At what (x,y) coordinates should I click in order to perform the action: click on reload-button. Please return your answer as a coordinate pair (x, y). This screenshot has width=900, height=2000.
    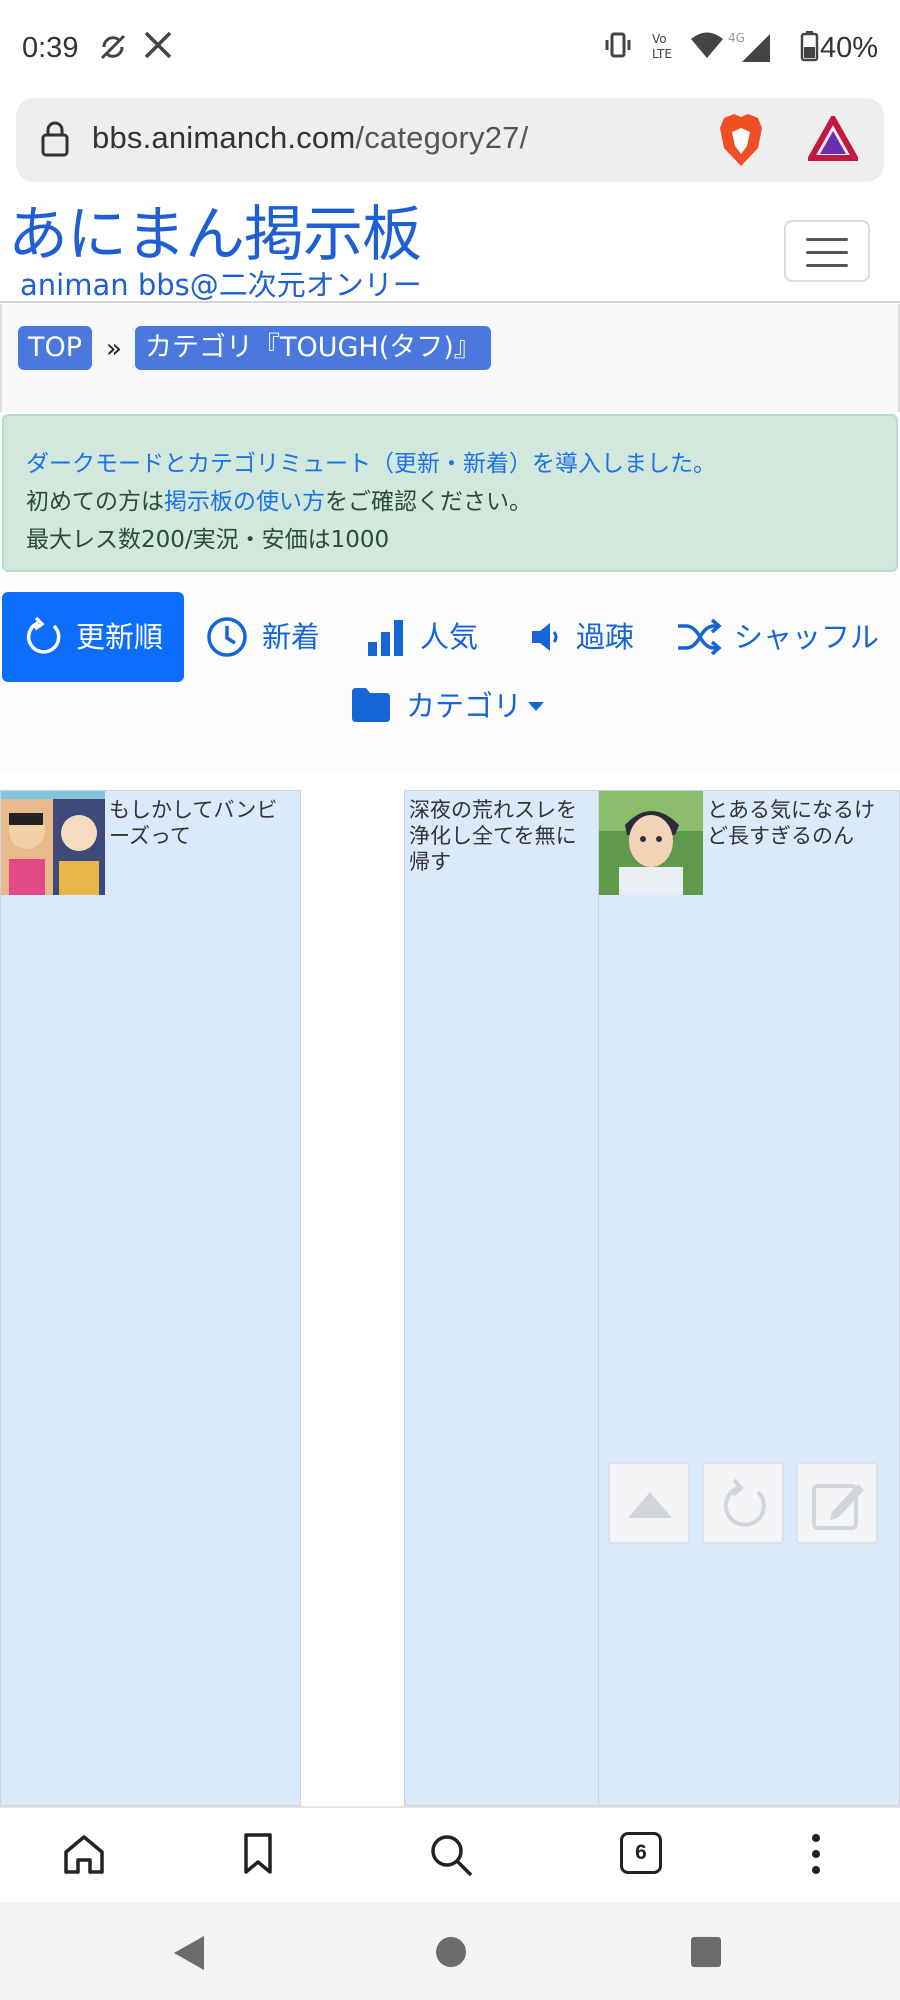
    Looking at the image, I should click on (743, 1503).